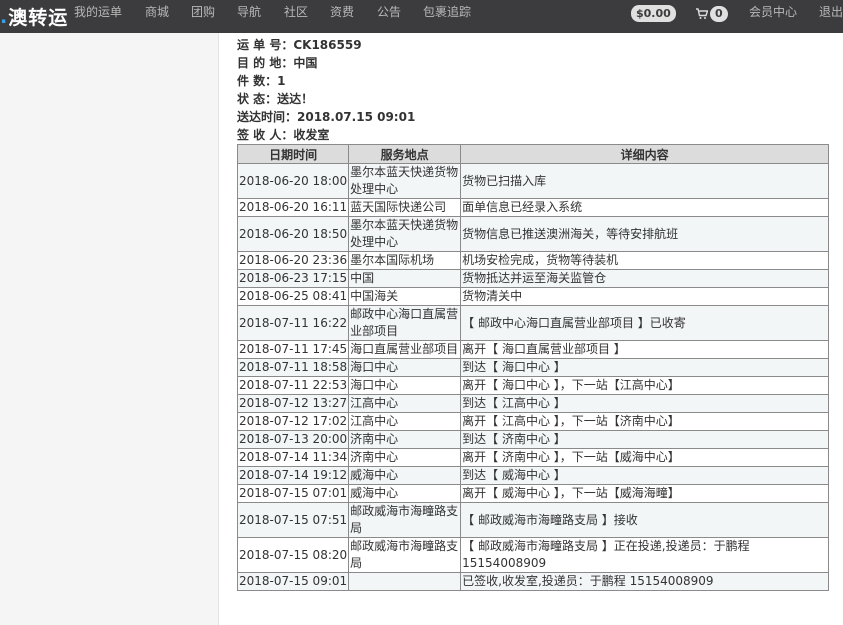 The width and height of the screenshot is (843, 625). What do you see at coordinates (644, 154) in the screenshot?
I see `header-detail: 详细内容` at bounding box center [644, 154].